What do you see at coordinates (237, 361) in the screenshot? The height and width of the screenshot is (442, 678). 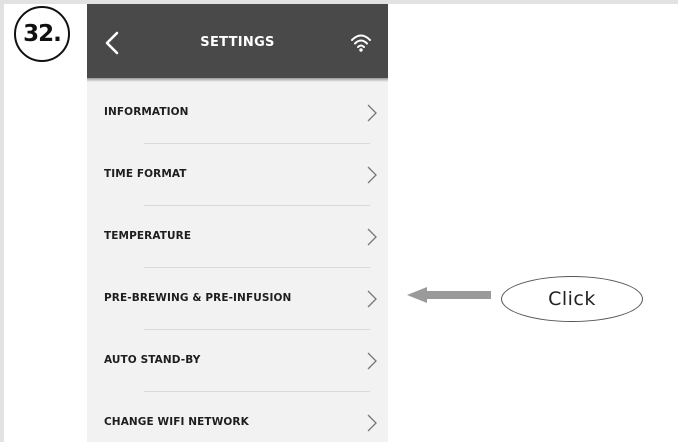 I see `menu-item-auto-stand-by: AUTO STAND-BY` at bounding box center [237, 361].